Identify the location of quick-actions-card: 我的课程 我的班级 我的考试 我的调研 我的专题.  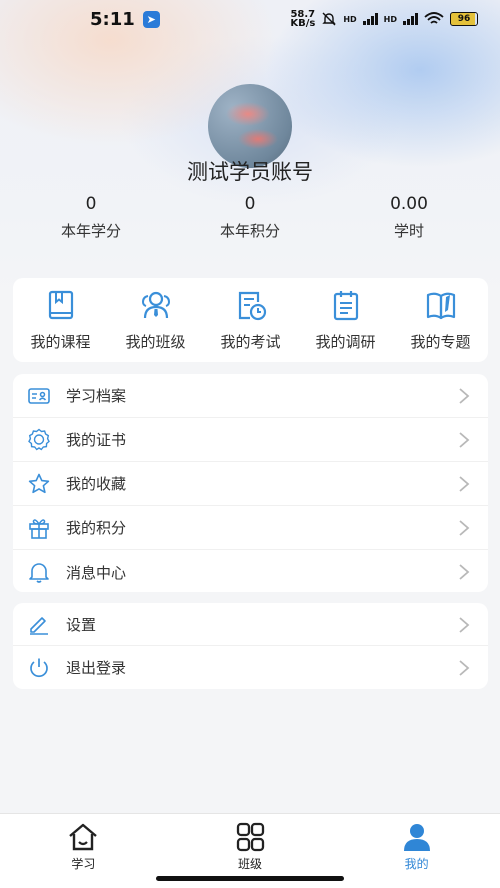
(250, 320).